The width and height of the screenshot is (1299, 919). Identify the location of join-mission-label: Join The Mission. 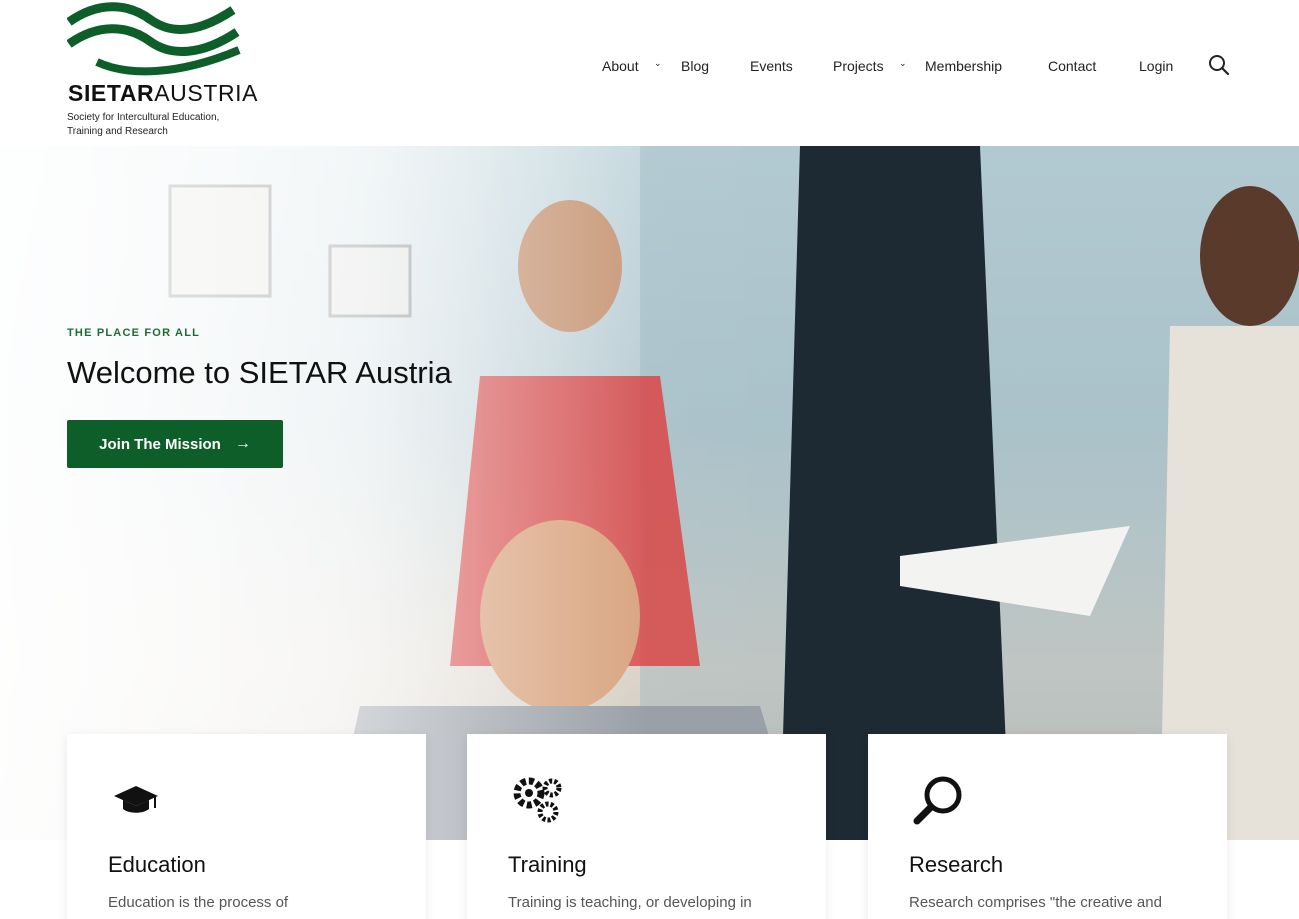
(160, 444).